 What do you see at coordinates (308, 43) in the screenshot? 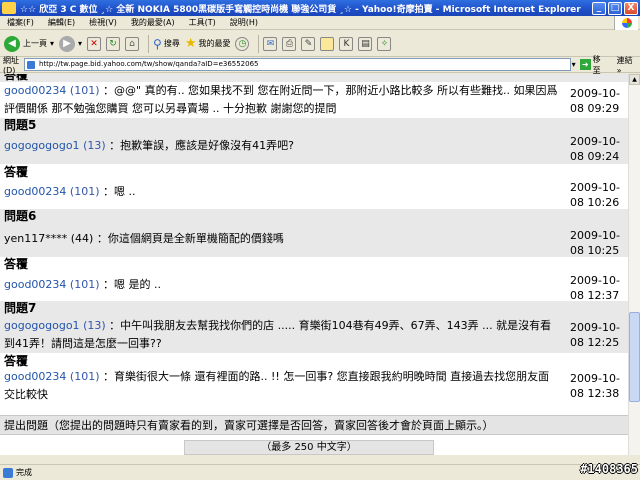
I see `edit-icon: ✎` at bounding box center [308, 43].